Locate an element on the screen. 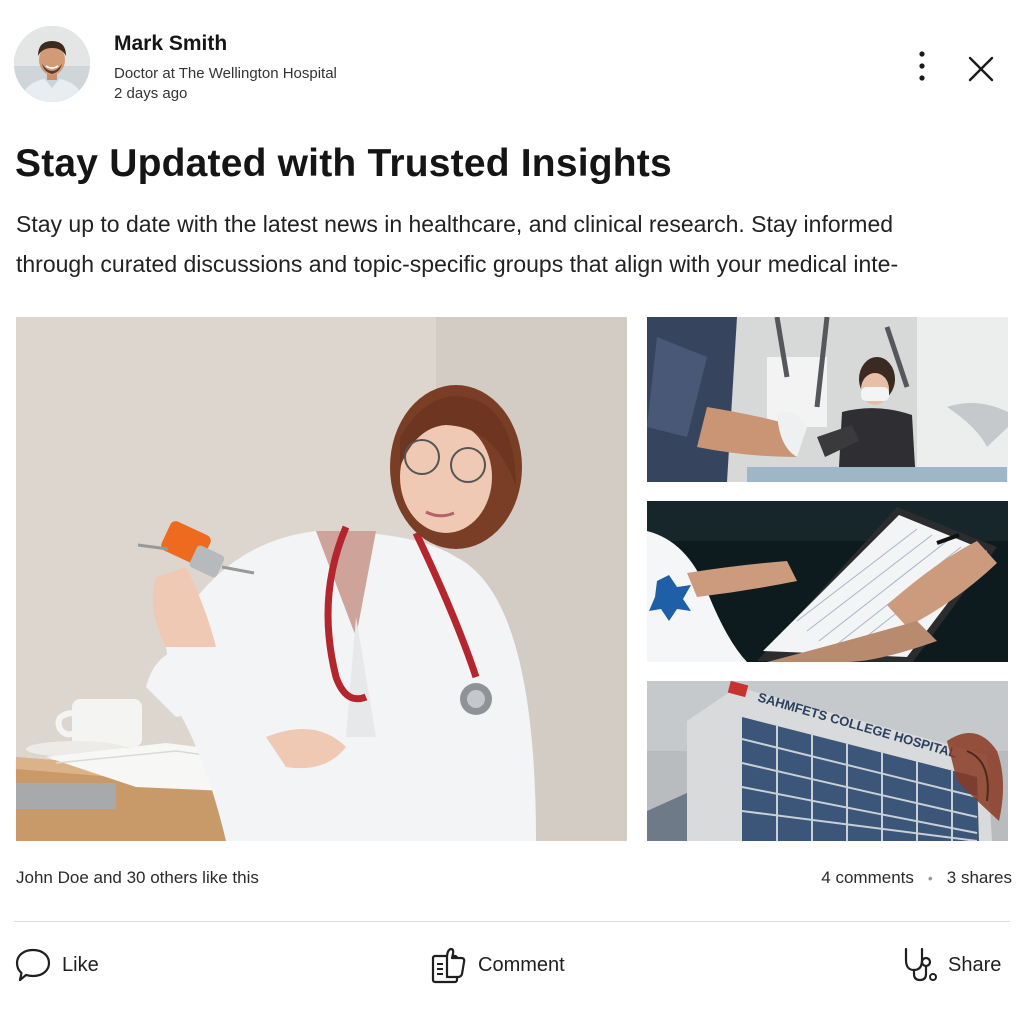  stethoscope-icon is located at coordinates (920, 964).